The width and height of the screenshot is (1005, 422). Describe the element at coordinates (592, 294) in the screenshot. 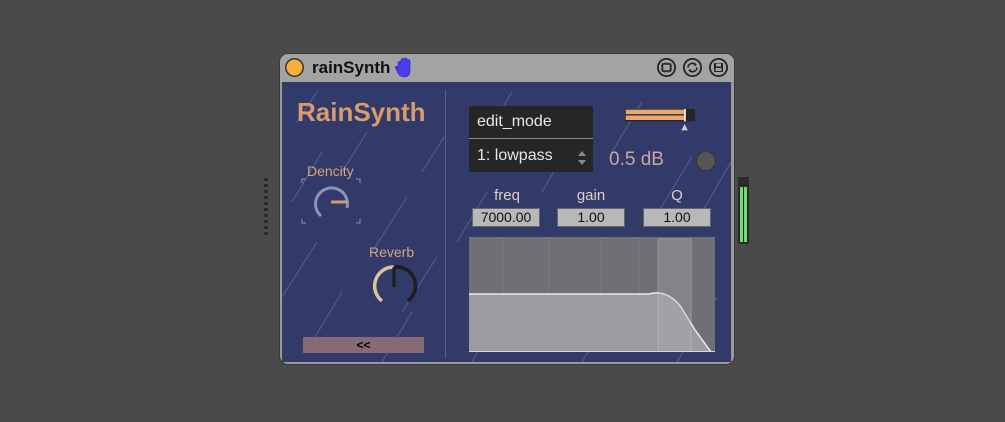

I see `filter-graph` at that location.